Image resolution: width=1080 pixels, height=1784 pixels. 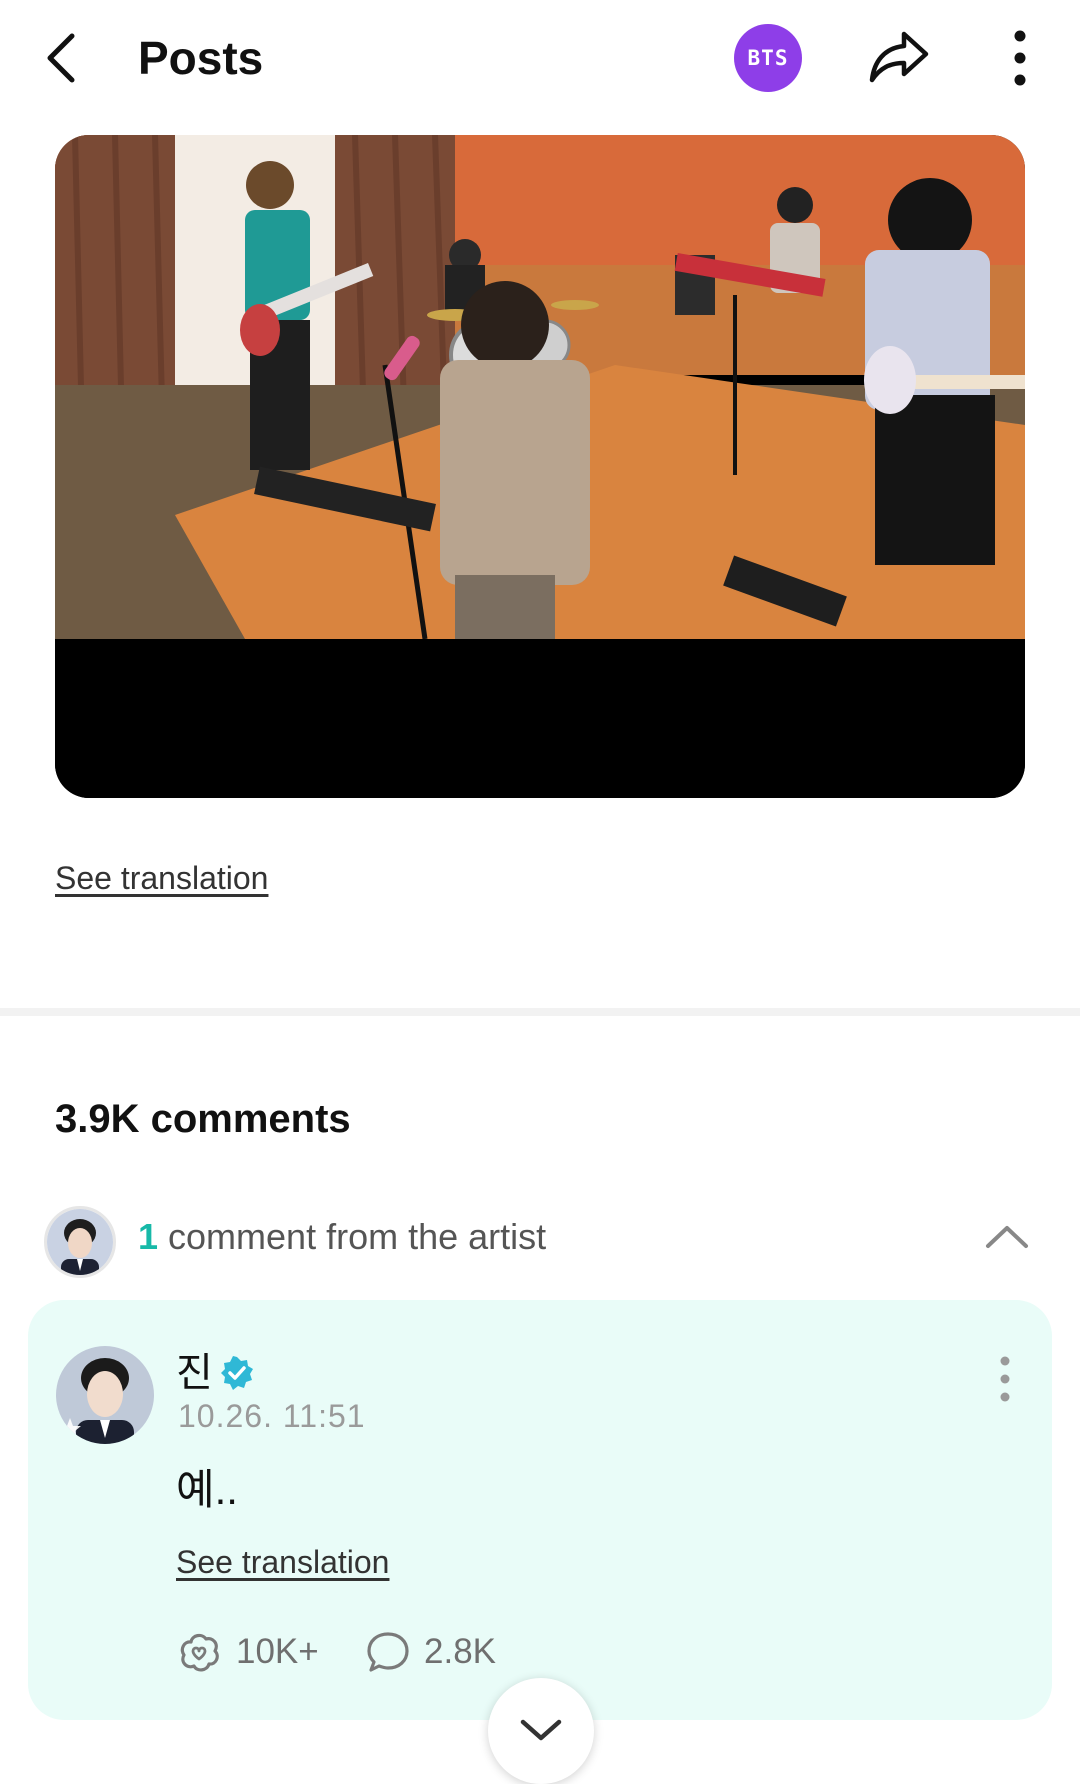 What do you see at coordinates (161, 878) in the screenshot?
I see `see-translation-link: See translation` at bounding box center [161, 878].